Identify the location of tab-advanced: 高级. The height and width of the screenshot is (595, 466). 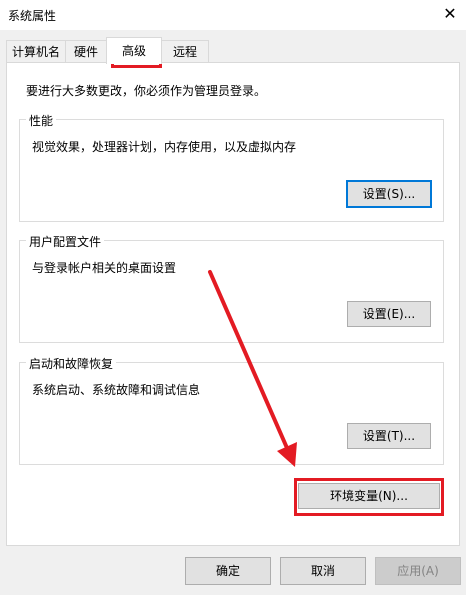
(134, 50).